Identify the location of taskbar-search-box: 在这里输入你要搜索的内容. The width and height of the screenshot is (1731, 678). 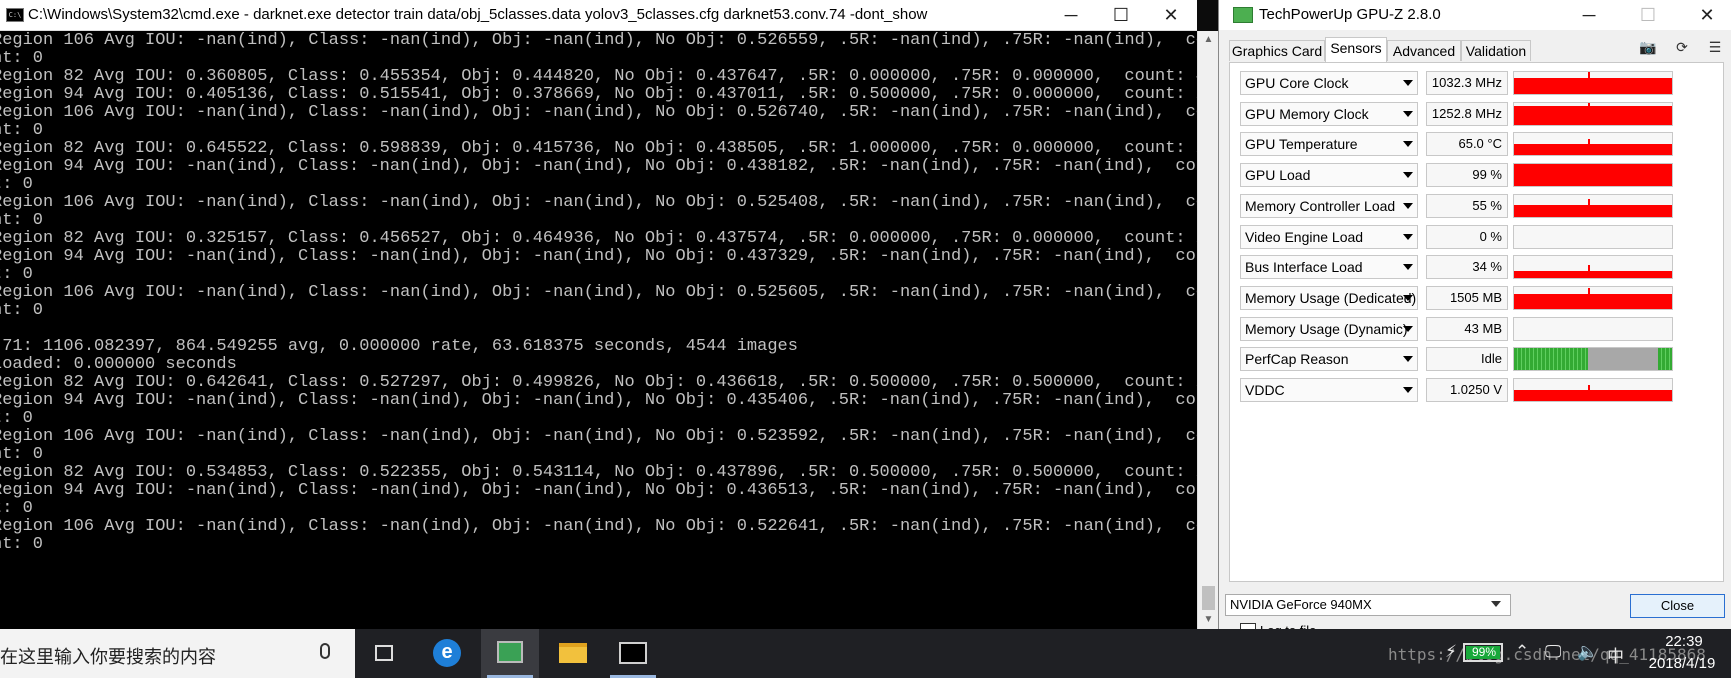
(177, 653).